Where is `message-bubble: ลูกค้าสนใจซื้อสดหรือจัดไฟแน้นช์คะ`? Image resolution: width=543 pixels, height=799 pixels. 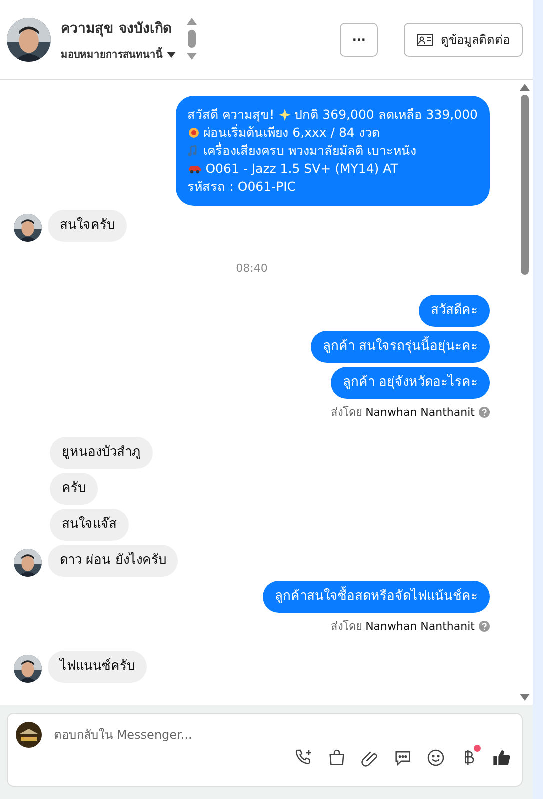 message-bubble: ลูกค้าสนใจซื้อสดหรือจัดไฟแน้นช์คะ is located at coordinates (376, 597).